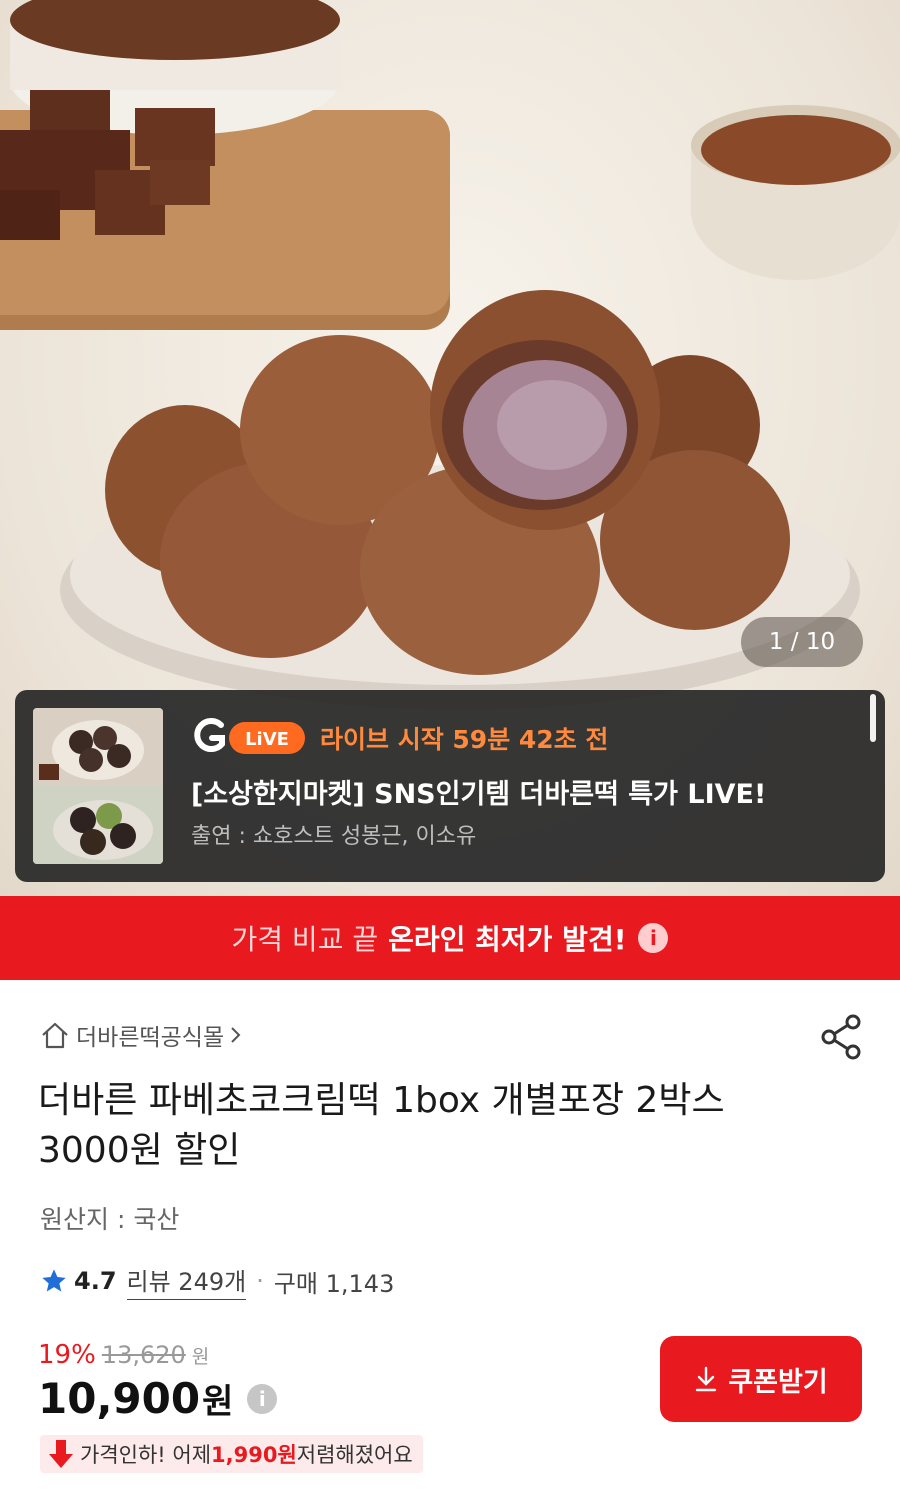 This screenshot has width=900, height=1498. What do you see at coordinates (464, 739) in the screenshot?
I see `live-countdown: 라이브 시작 59분 42초 전` at bounding box center [464, 739].